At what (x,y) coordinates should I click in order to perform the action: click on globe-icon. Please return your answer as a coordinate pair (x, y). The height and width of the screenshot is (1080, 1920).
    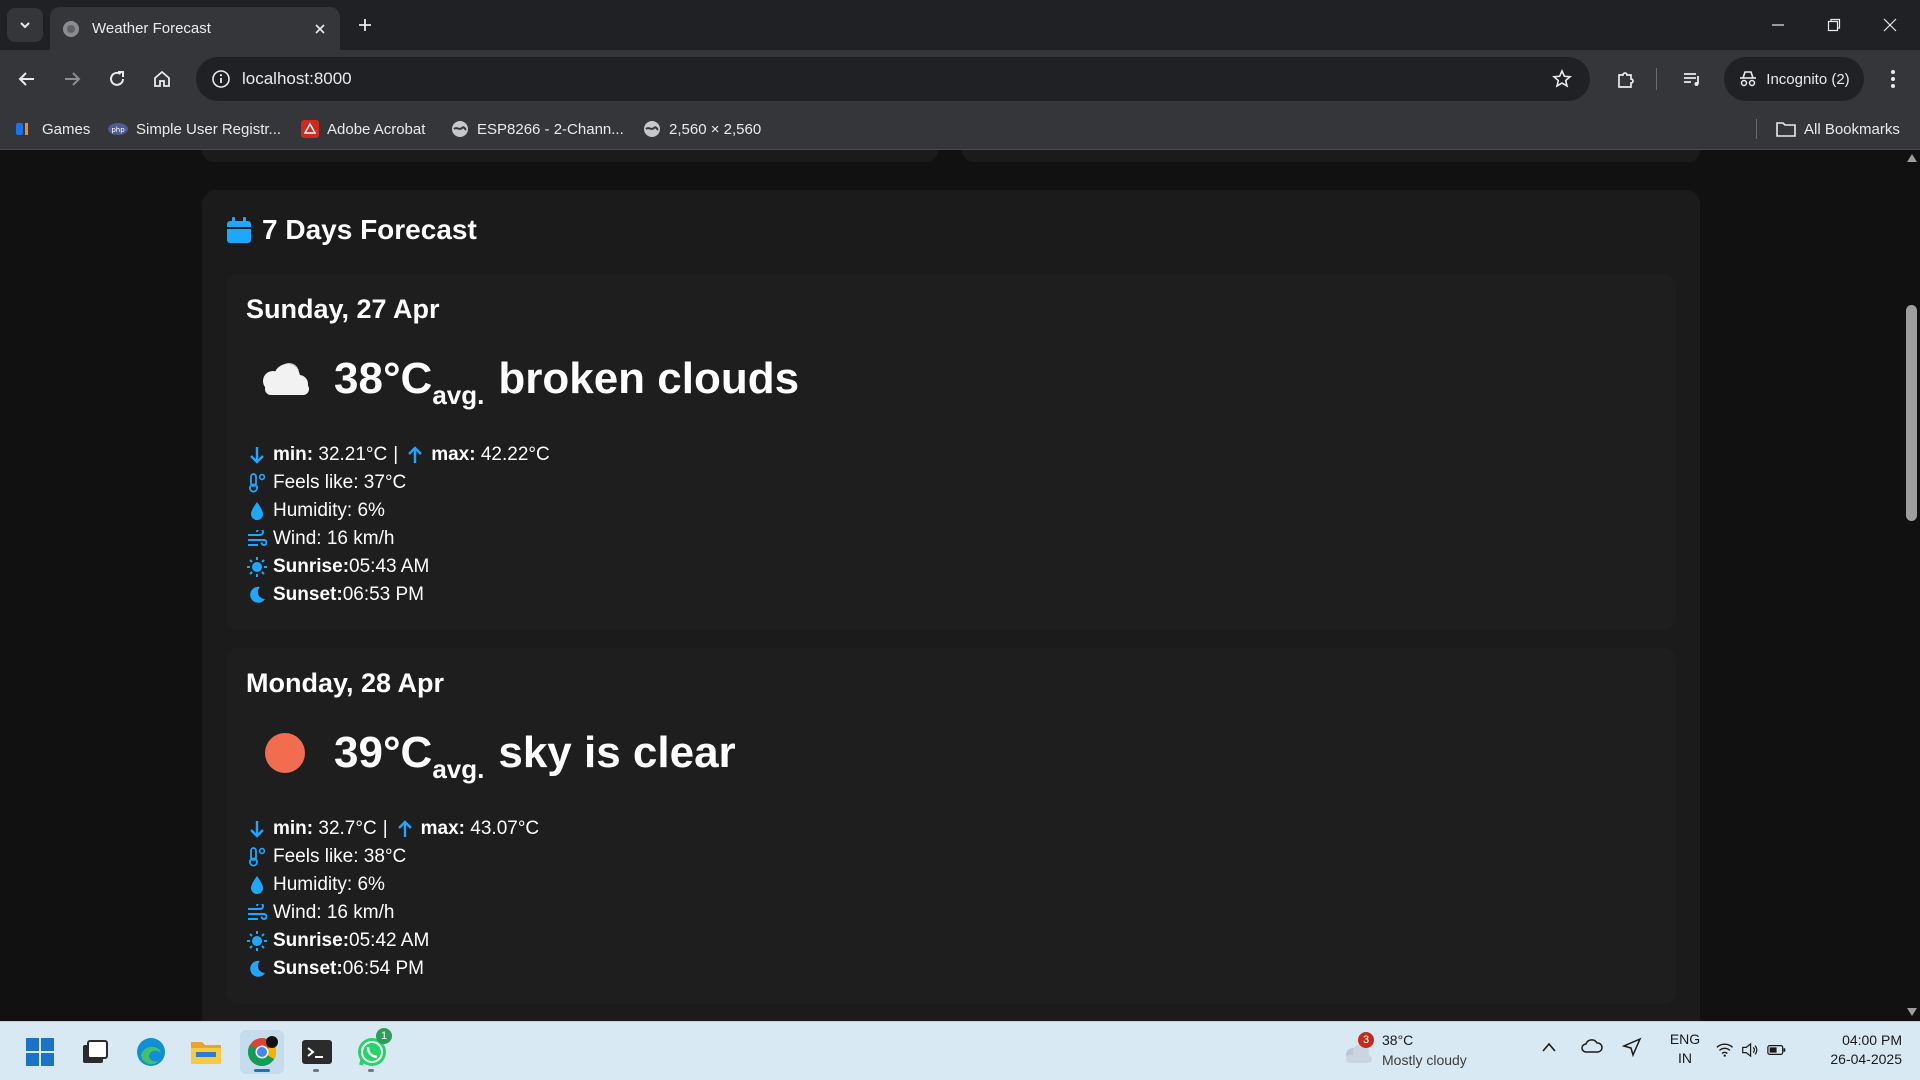
    Looking at the image, I should click on (652, 129).